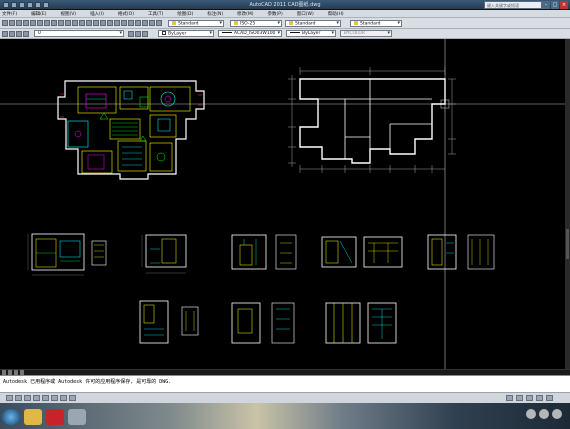 This screenshot has width=570, height=429. What do you see at coordinates (567, 244) in the screenshot?
I see `scrollbar-thumb` at bounding box center [567, 244].